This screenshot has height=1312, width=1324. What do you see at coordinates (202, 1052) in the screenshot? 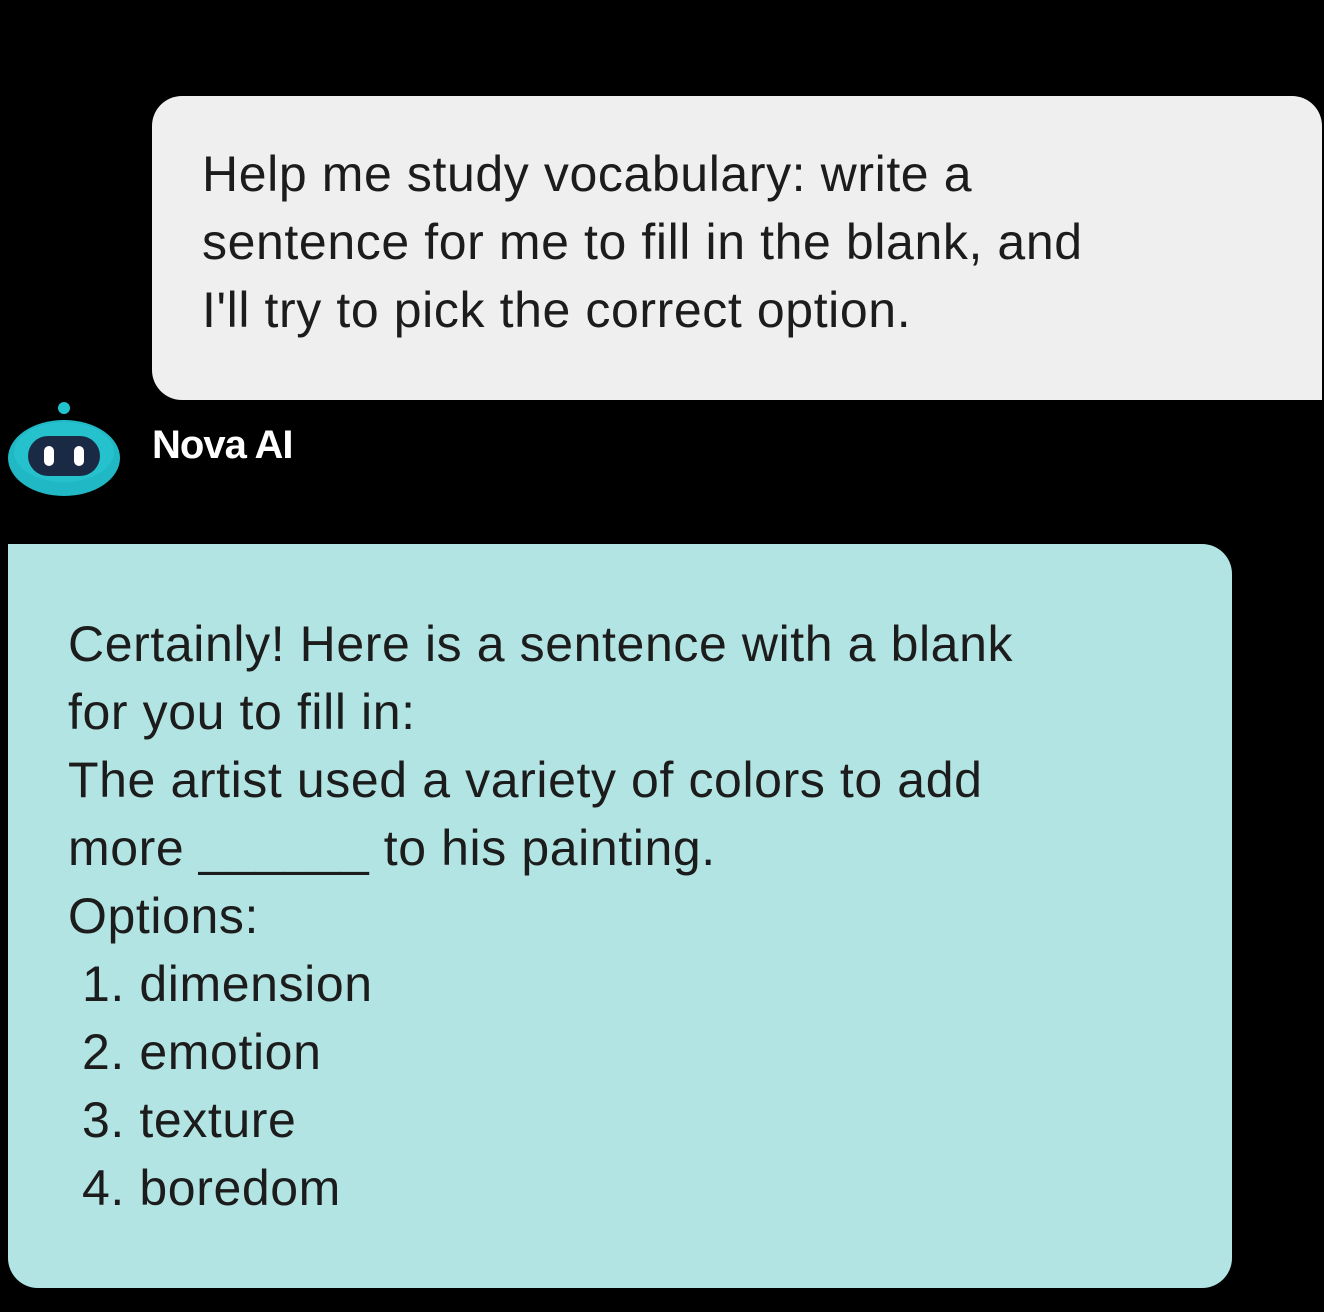
I see `option-item: 2. emotion` at bounding box center [202, 1052].